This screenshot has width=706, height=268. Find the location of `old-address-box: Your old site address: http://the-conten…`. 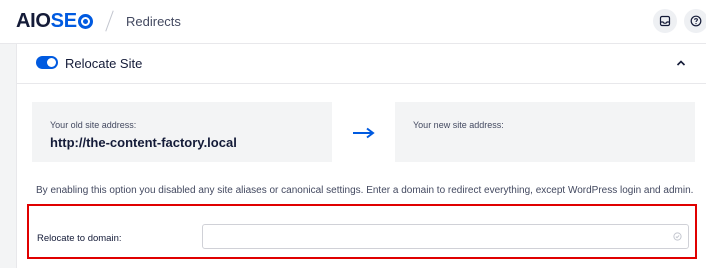

old-address-box: Your old site address: http://the-conten… is located at coordinates (182, 132).